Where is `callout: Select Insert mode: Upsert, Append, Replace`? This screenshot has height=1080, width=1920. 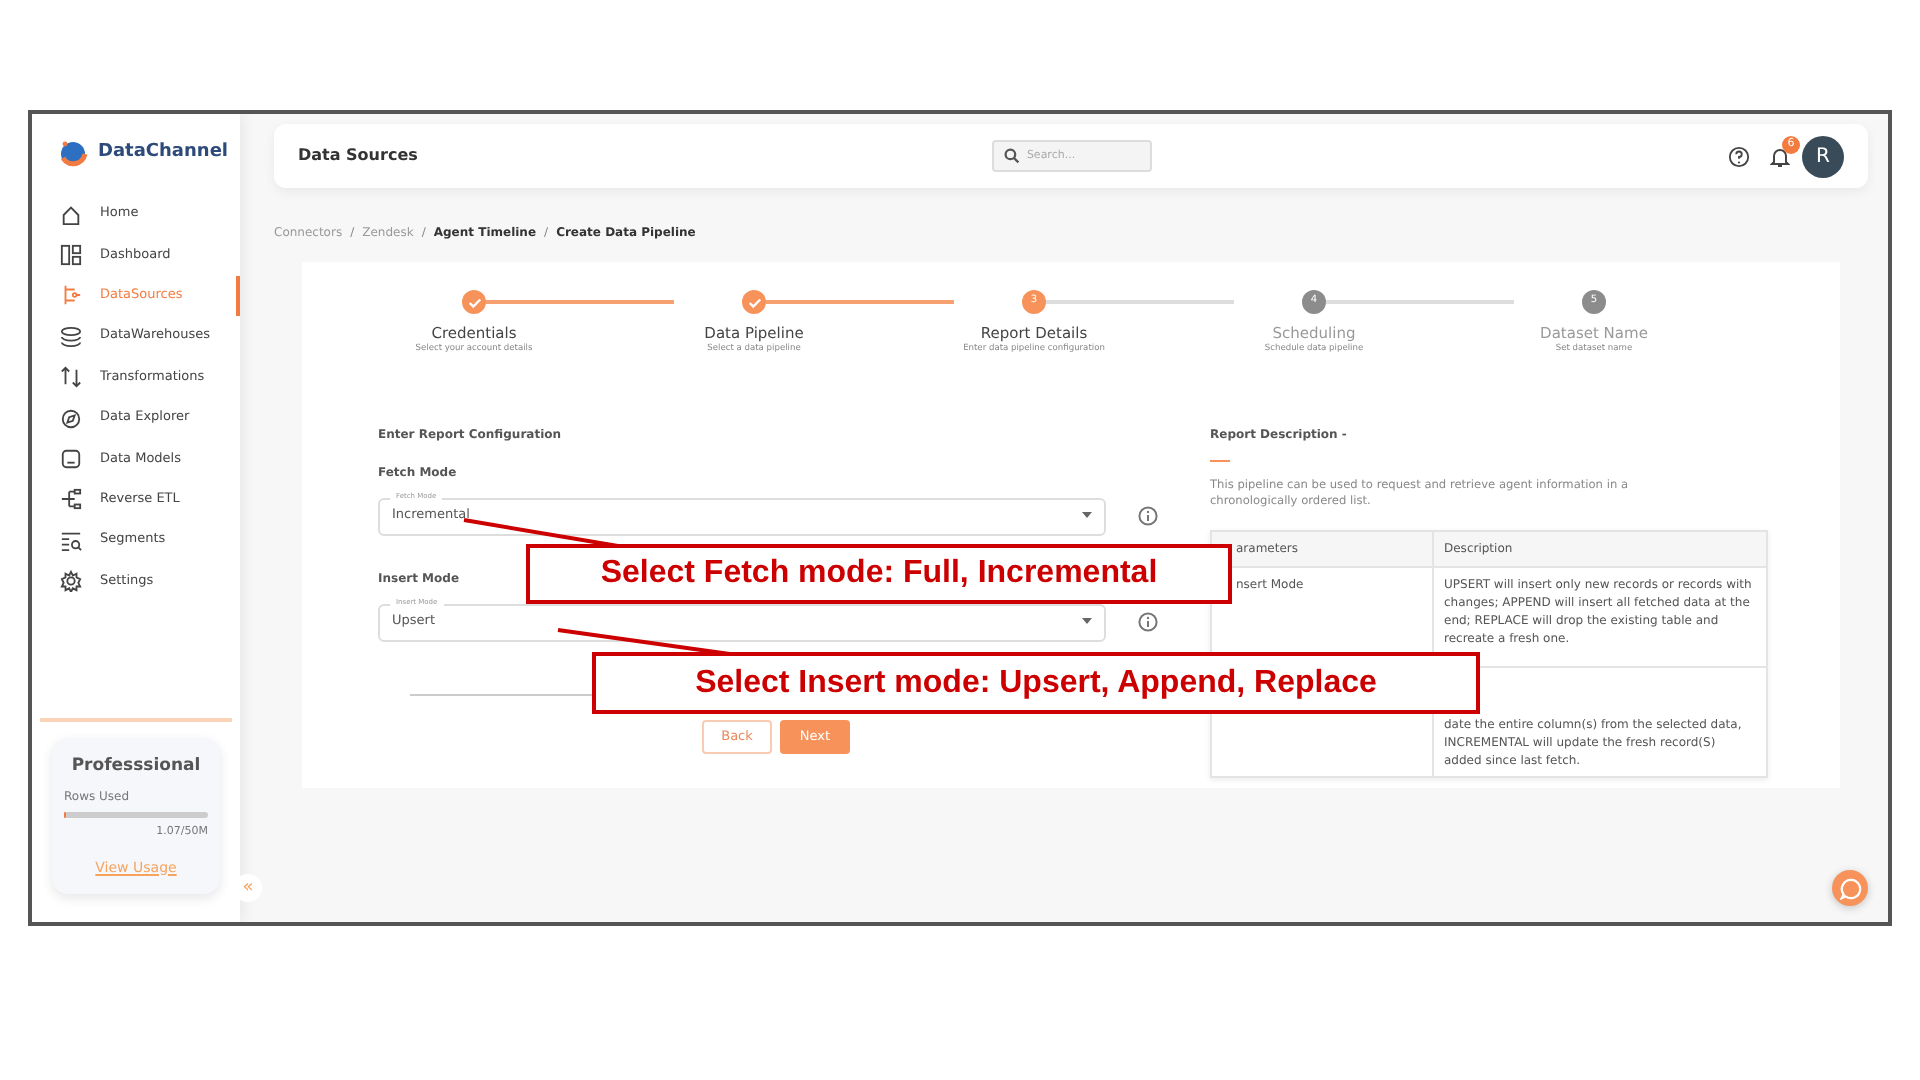 callout: Select Insert mode: Upsert, Append, Replace is located at coordinates (1036, 683).